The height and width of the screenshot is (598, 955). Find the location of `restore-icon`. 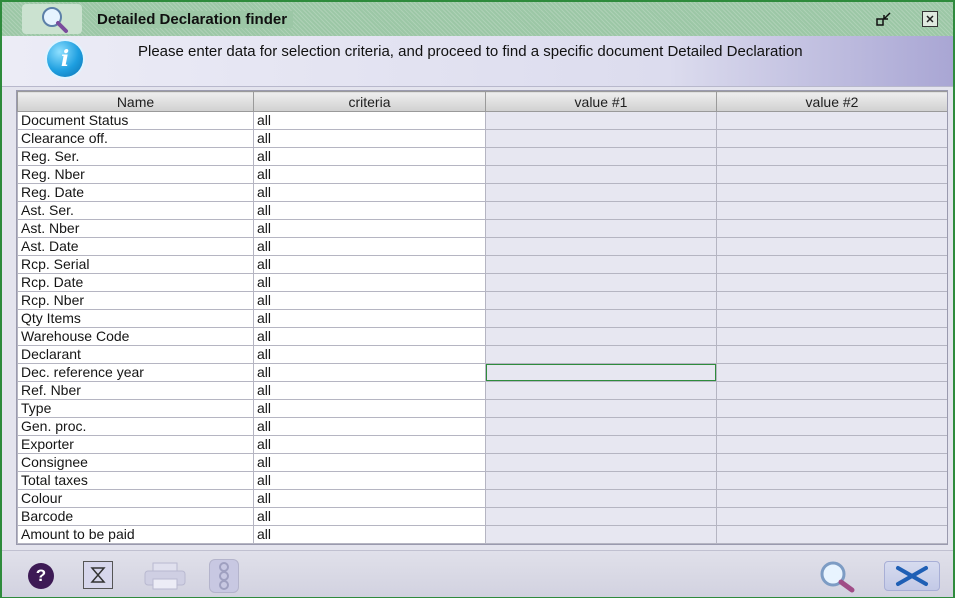

restore-icon is located at coordinates (884, 19).